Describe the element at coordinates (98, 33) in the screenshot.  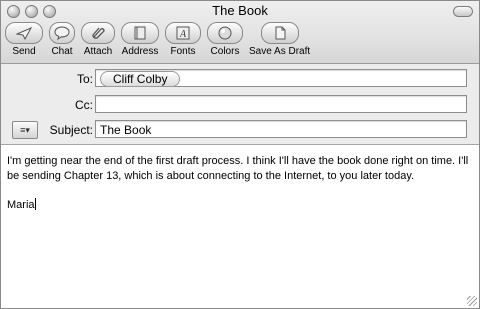
I see `paperclip-icon` at that location.